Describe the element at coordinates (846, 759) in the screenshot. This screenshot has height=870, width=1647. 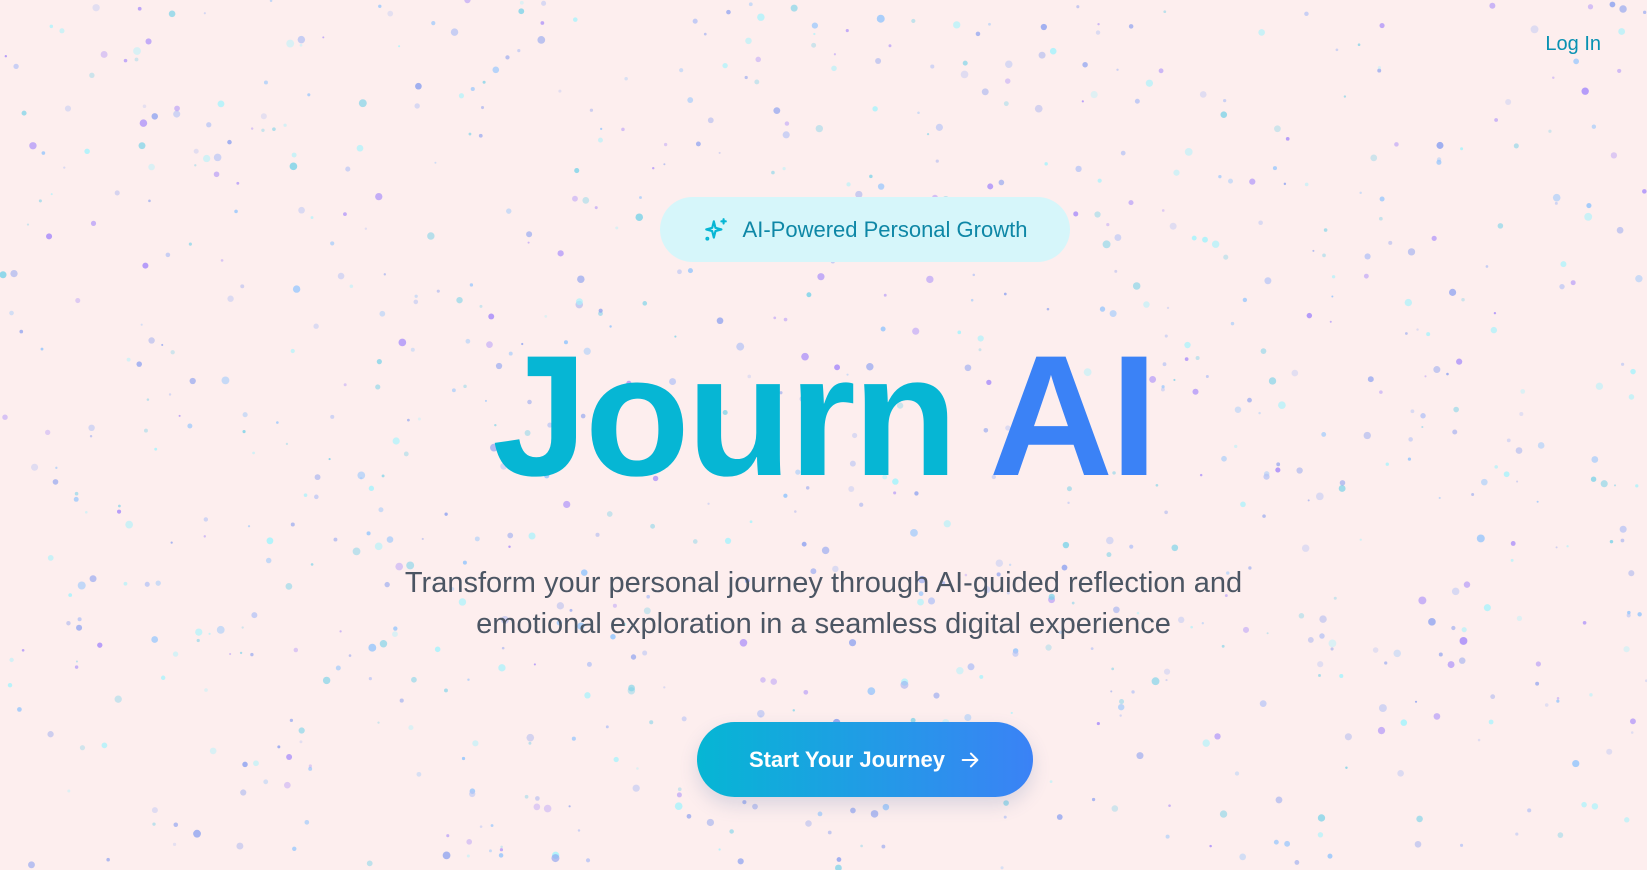
I see `cta-label: Start Your Journey` at that location.